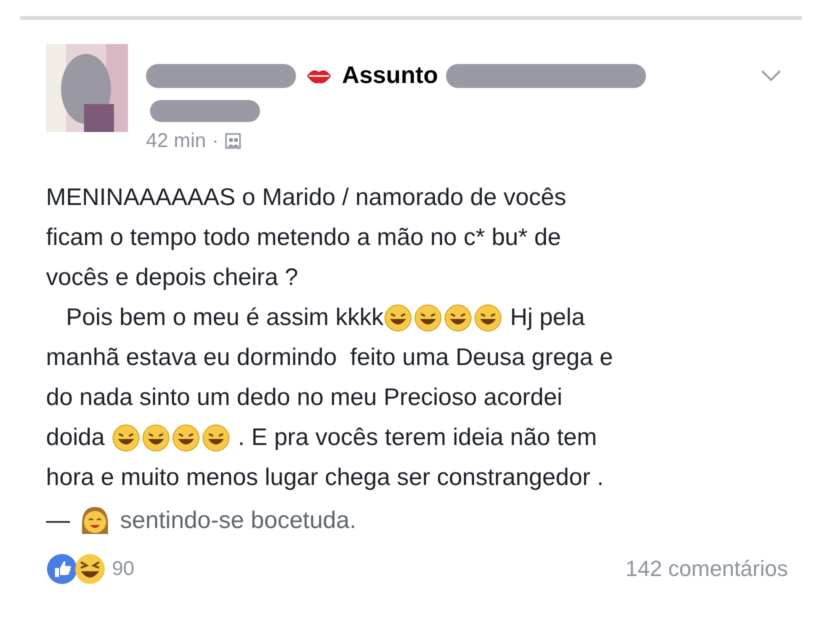  Describe the element at coordinates (90, 568) in the screenshot. I see `laughing-reaction-icon` at that location.